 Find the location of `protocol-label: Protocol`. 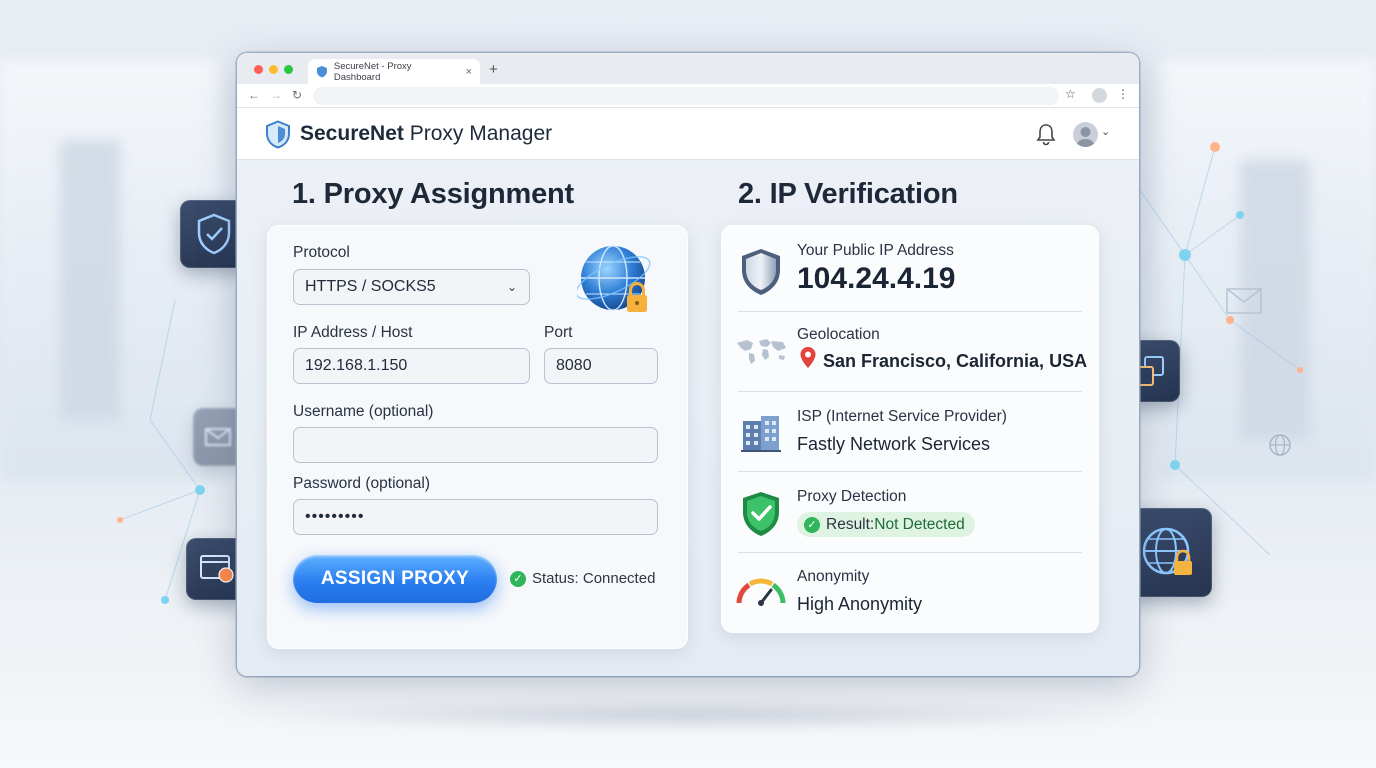

protocol-label: Protocol is located at coordinates (321, 252).